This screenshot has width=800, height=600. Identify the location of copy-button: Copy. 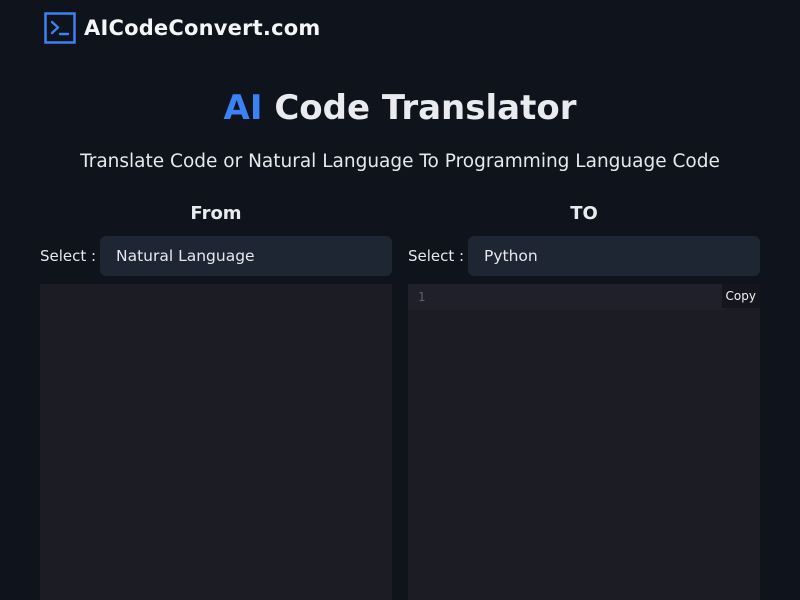
(740, 296).